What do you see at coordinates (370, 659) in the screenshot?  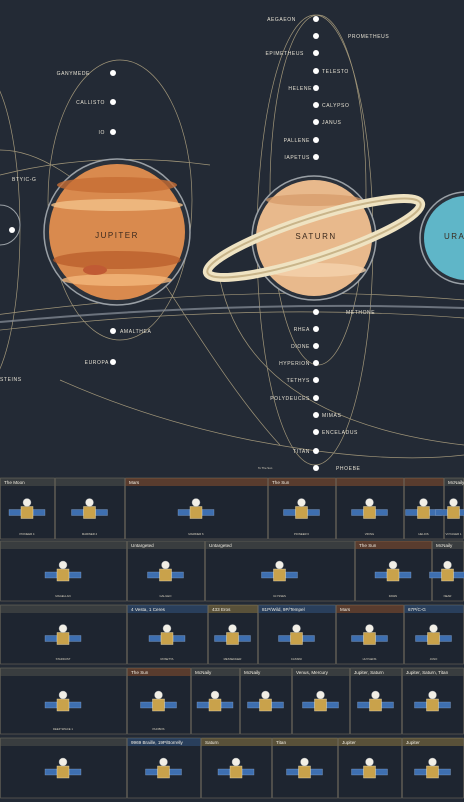 I see `spacecraft-caption: HUYGENS` at bounding box center [370, 659].